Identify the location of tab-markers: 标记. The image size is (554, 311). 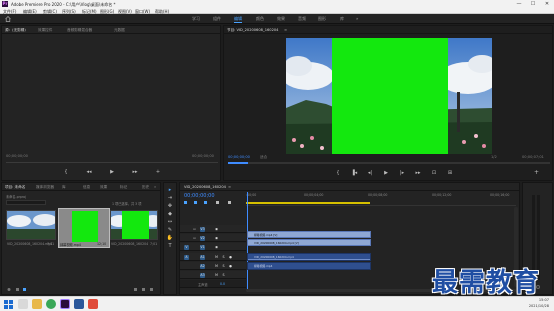
(123, 187).